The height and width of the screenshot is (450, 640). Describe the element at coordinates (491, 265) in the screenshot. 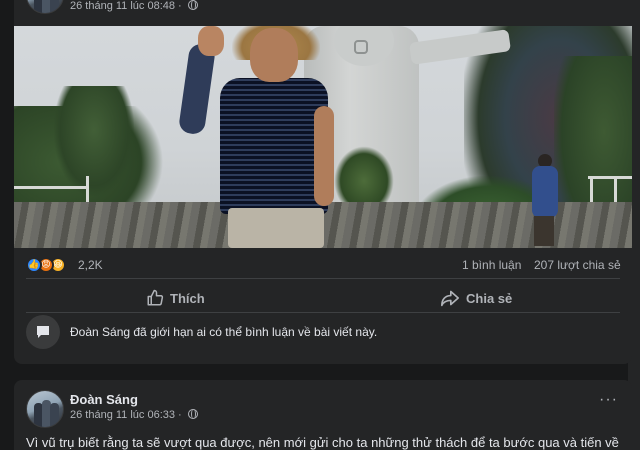

I see `comment-count: 1 bình luận` at that location.